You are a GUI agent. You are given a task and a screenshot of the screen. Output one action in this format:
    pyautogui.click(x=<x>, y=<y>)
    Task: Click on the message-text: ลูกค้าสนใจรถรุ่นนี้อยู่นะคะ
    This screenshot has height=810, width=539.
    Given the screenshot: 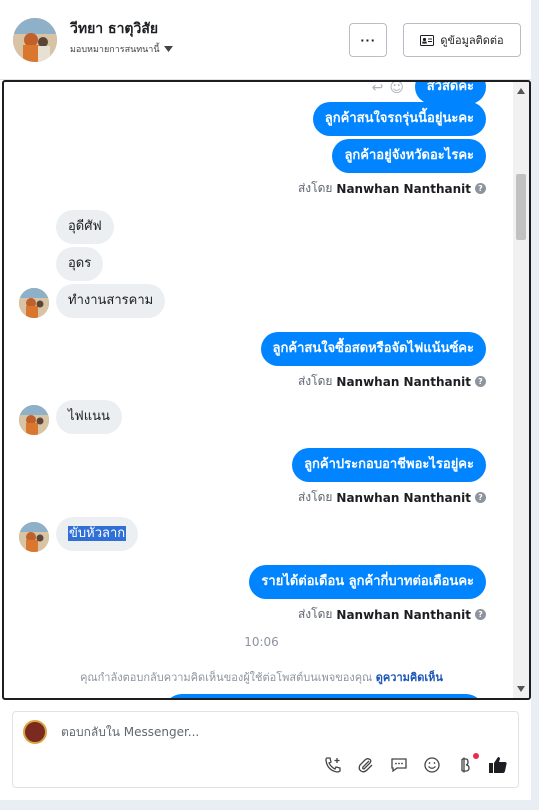 What is the action you would take?
    pyautogui.click(x=399, y=118)
    